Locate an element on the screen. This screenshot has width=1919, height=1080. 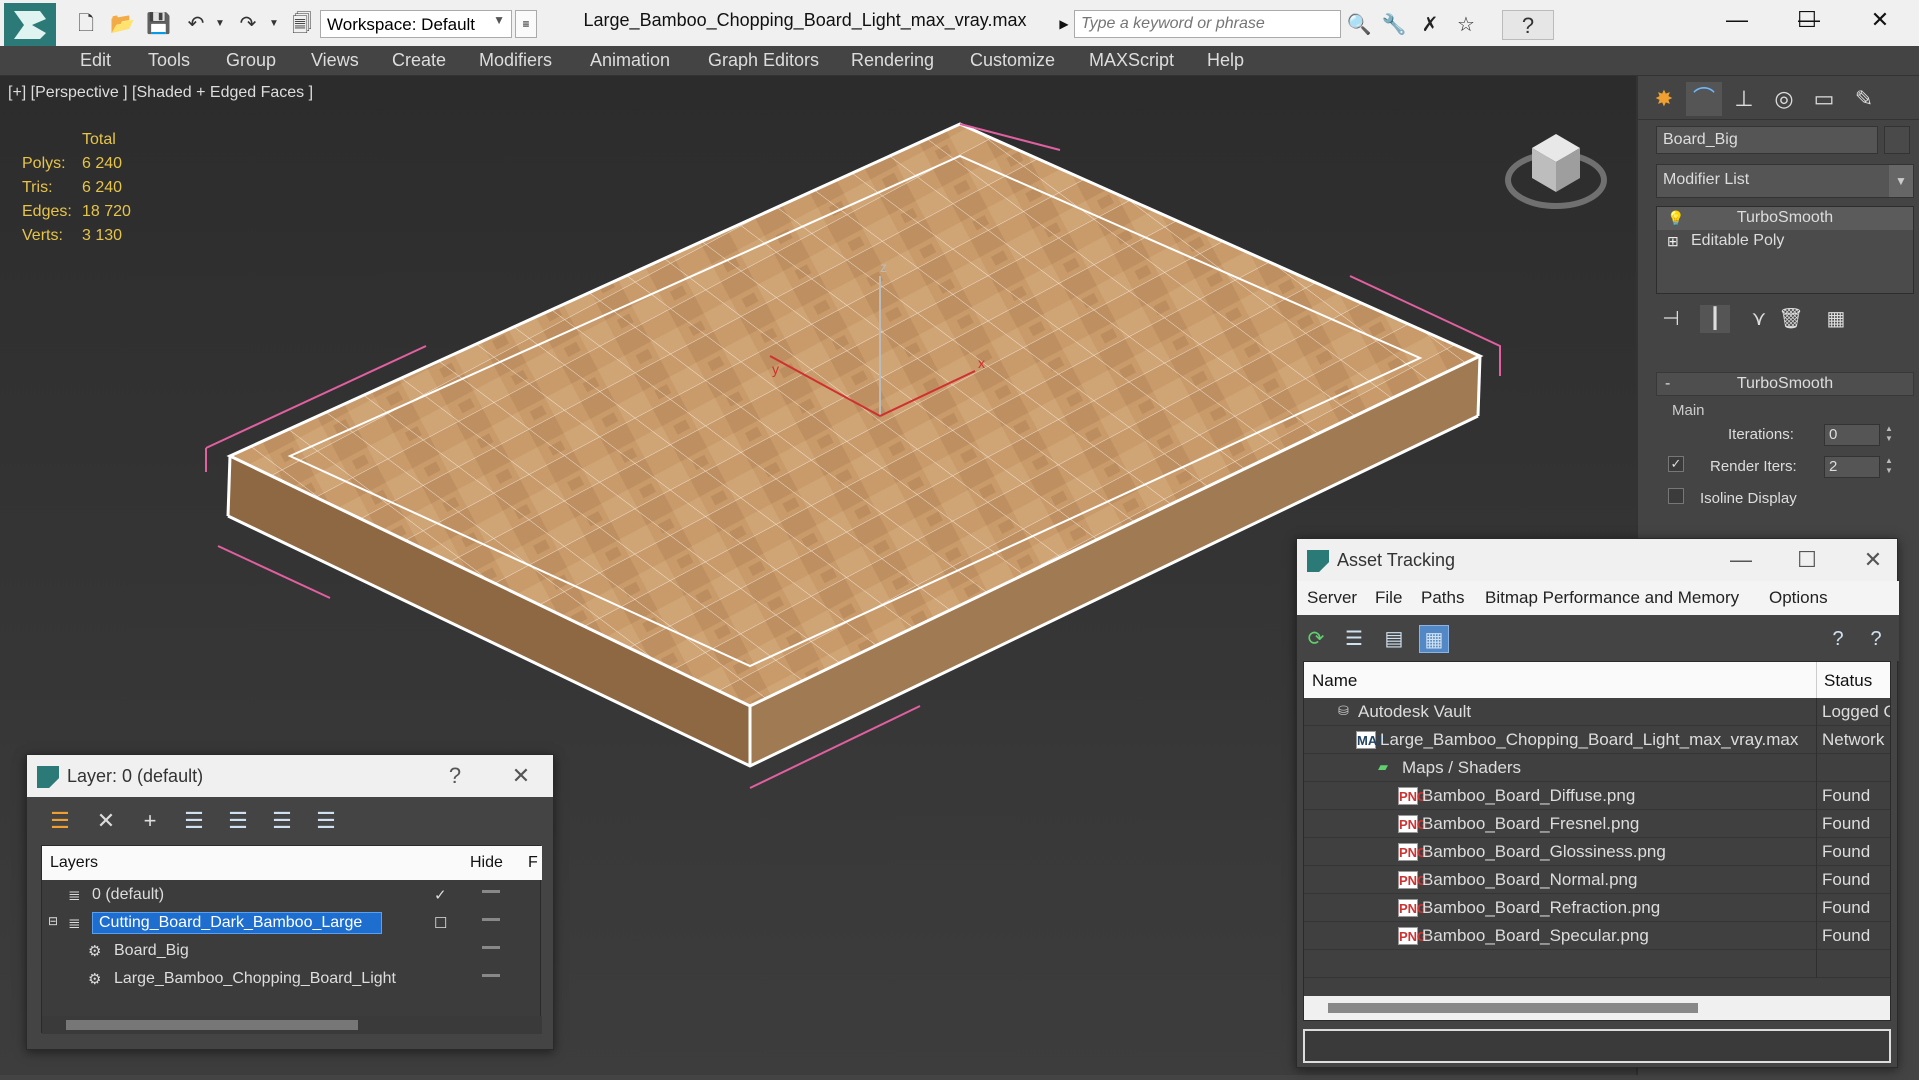
menu-paths: Paths is located at coordinates (1442, 598).